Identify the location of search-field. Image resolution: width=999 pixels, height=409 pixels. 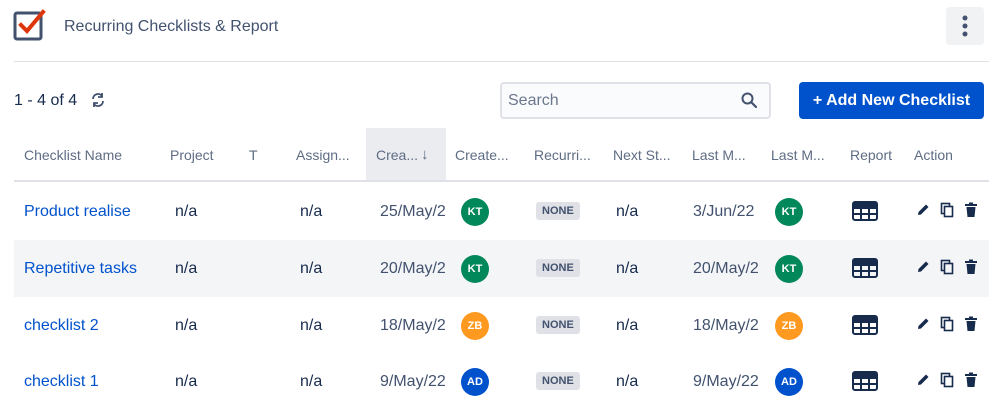
(635, 100).